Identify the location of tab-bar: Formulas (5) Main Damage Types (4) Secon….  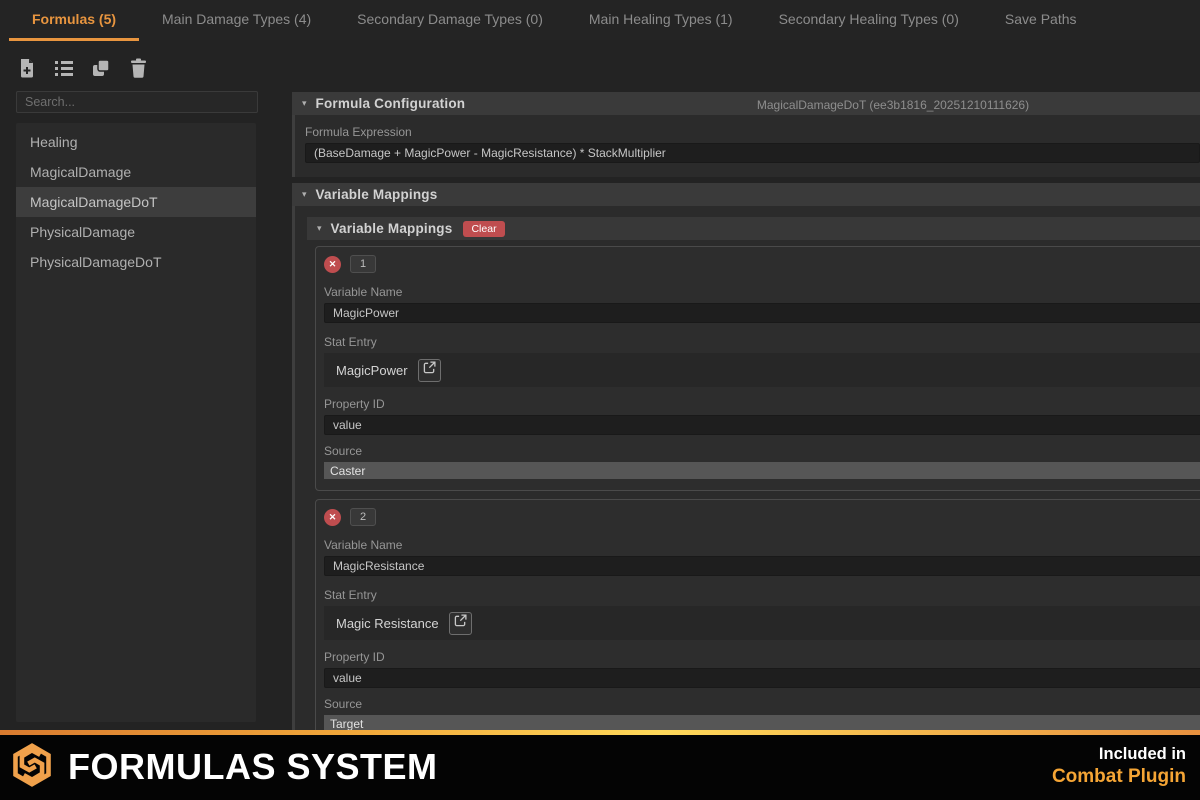
(600, 20).